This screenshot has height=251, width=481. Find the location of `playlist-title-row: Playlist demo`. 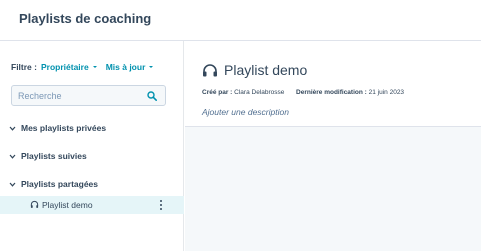

playlist-title-row: Playlist demo is located at coordinates (254, 70).